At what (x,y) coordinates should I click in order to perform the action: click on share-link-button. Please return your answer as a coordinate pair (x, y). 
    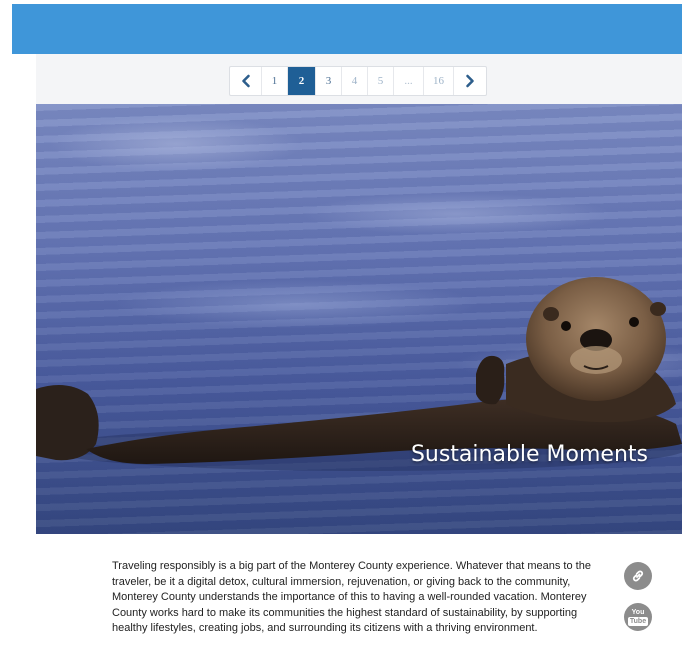
    Looking at the image, I should click on (638, 576).